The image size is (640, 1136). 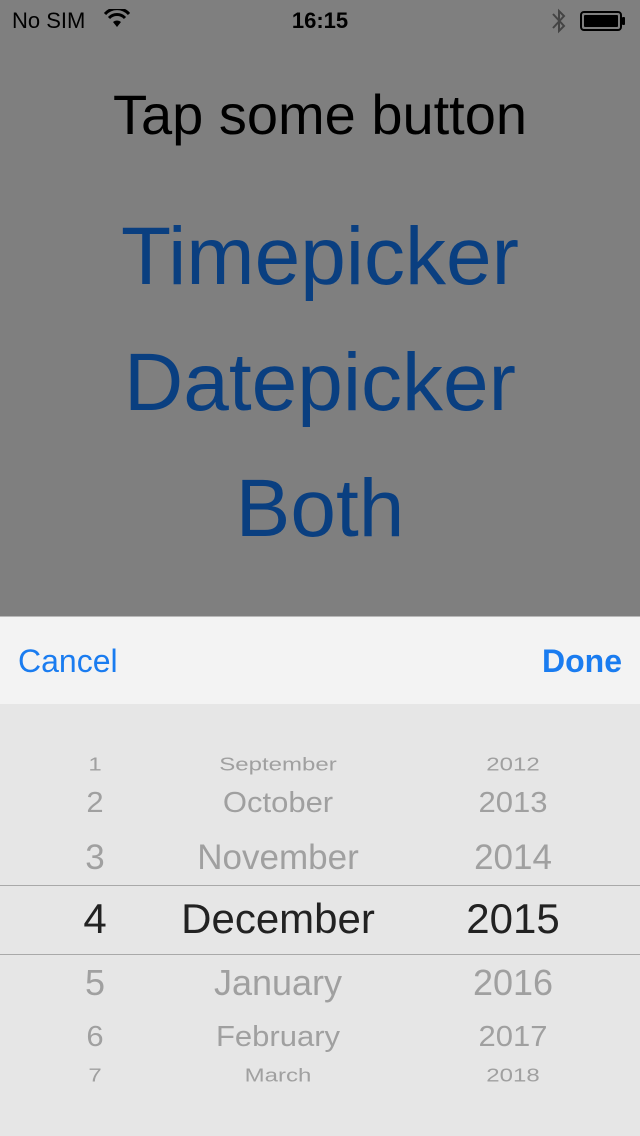 What do you see at coordinates (320, 257) in the screenshot?
I see `timepicker-button: Timepicker` at bounding box center [320, 257].